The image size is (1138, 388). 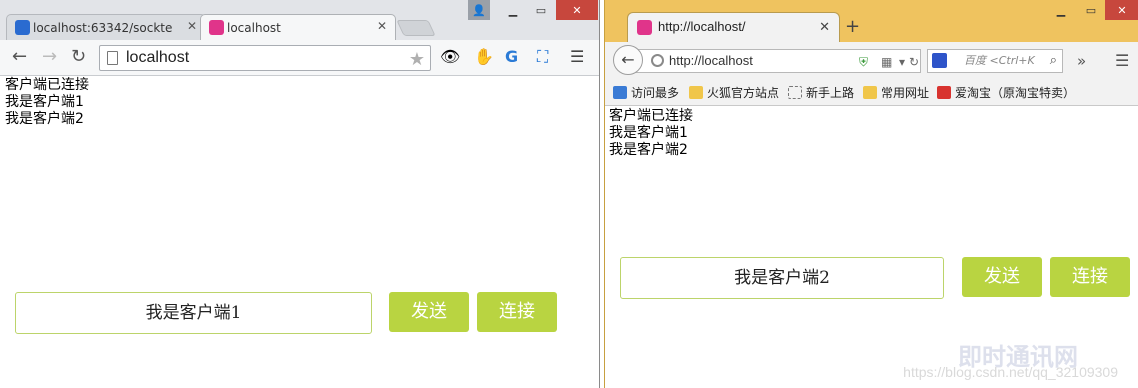 I want to click on address-text: localhost, so click(x=158, y=57).